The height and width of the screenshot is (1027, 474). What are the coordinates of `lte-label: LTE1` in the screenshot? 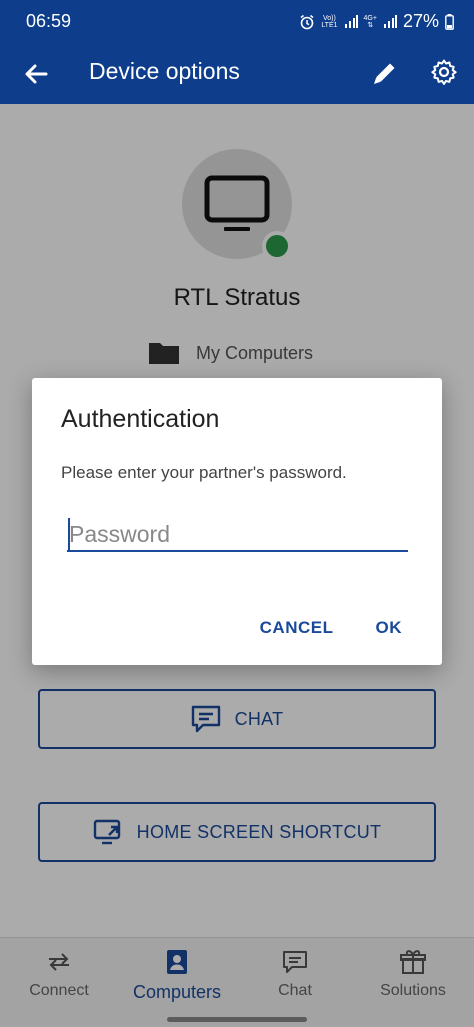 It's located at (329, 25).